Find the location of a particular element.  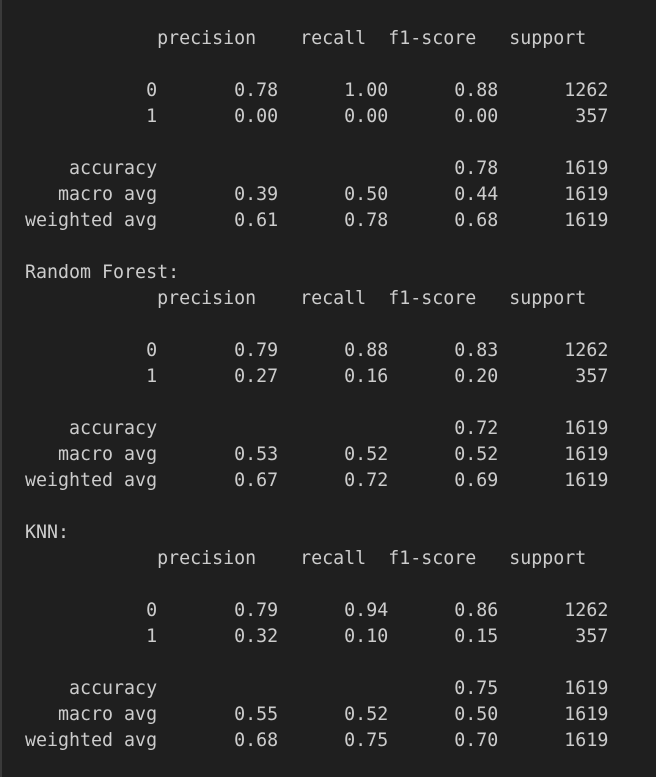

output-line: macro avg 0.53 0.52 0.52 1619 is located at coordinates (317, 454).